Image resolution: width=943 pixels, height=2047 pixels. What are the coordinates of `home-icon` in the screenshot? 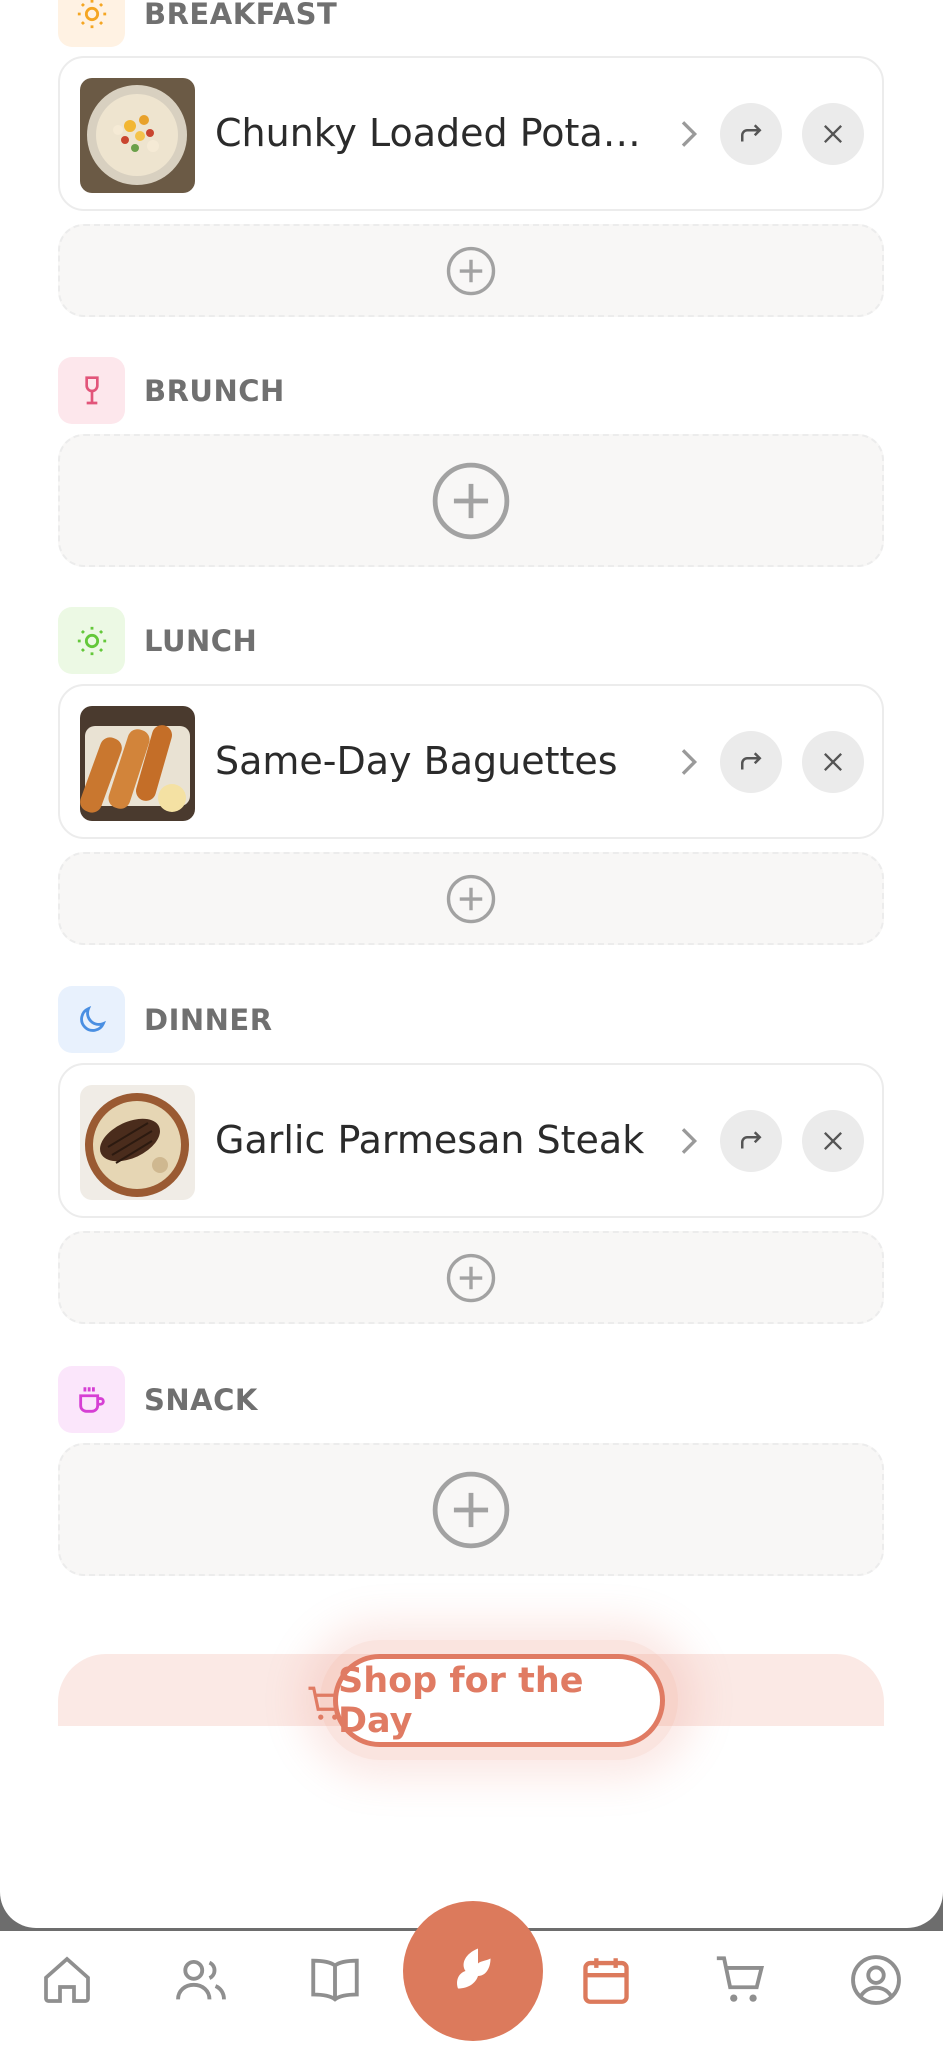 It's located at (67, 1979).